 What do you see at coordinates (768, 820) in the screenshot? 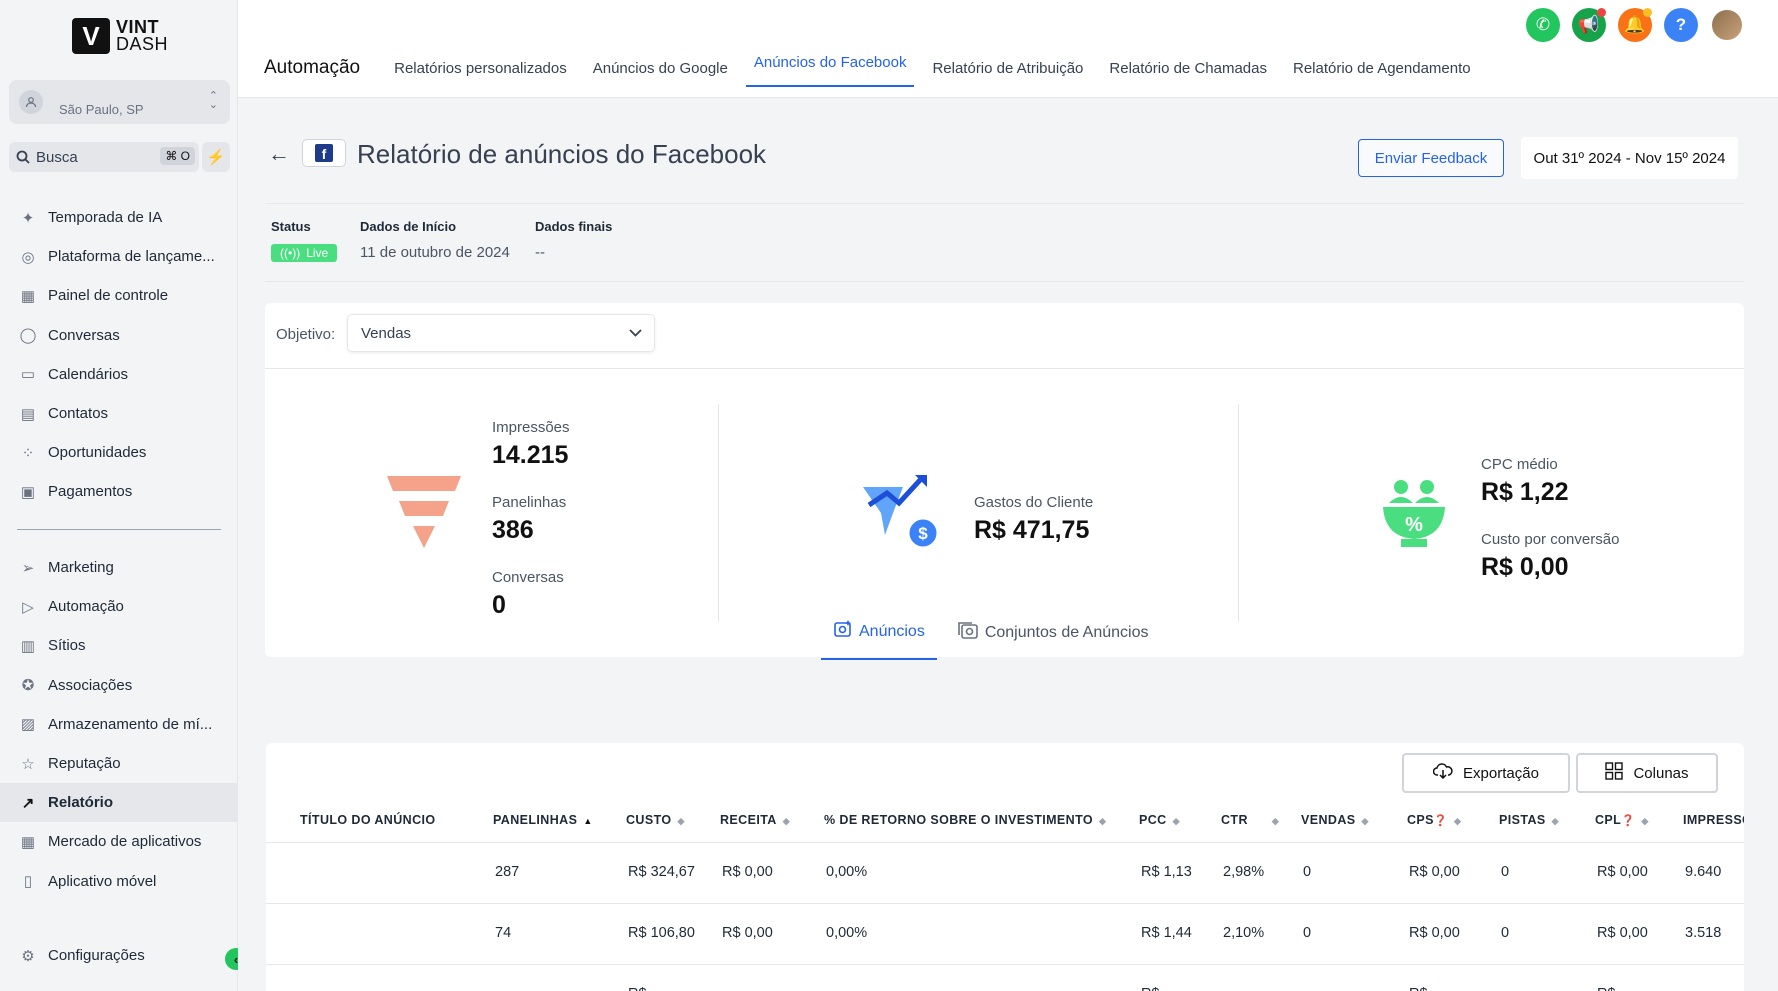
I see `col-revenue: Receita ◆` at bounding box center [768, 820].